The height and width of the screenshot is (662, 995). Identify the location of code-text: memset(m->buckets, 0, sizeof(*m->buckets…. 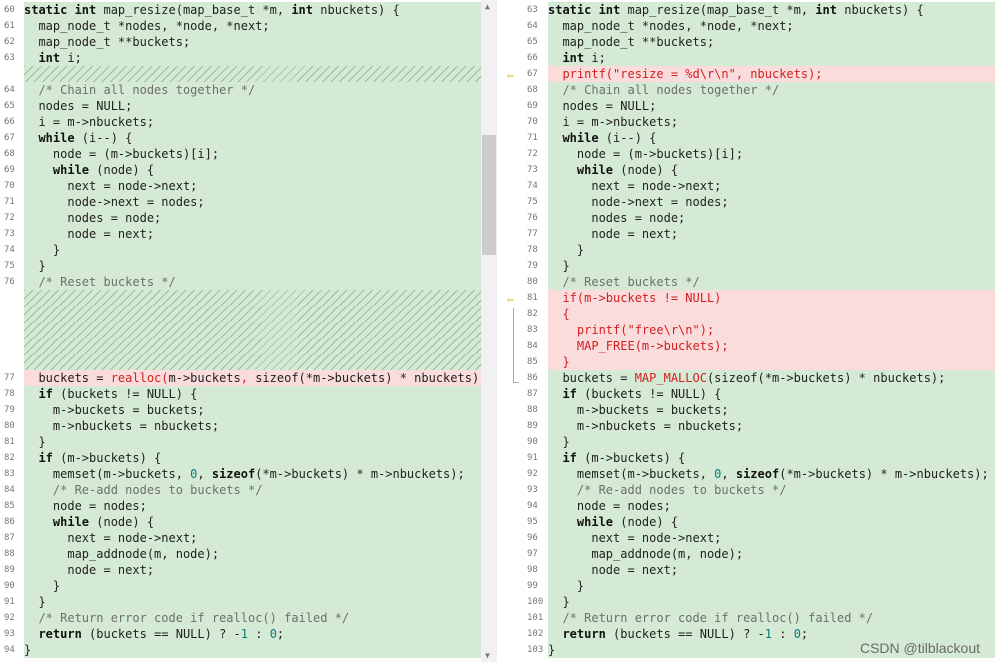
(771, 474).